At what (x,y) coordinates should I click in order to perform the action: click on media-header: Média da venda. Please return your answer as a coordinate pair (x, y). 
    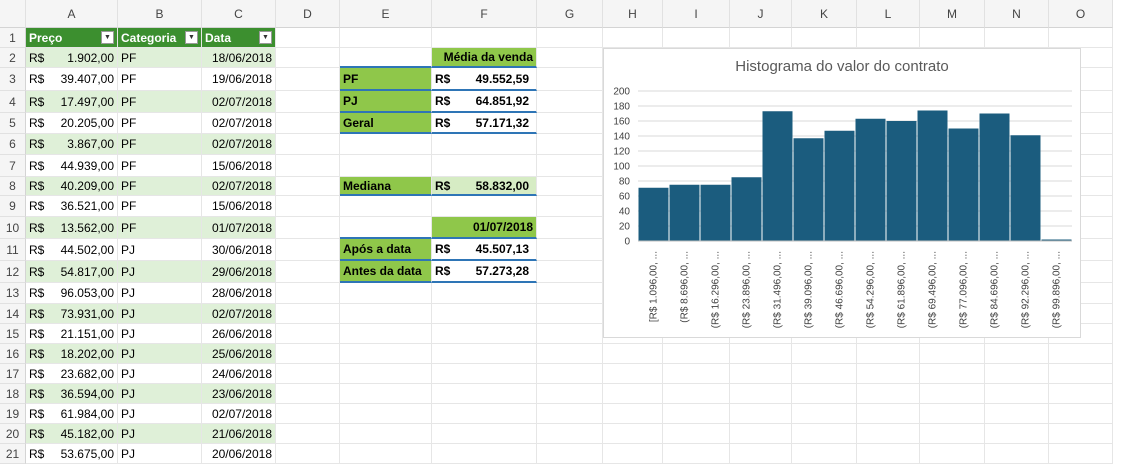
    Looking at the image, I should click on (484, 58).